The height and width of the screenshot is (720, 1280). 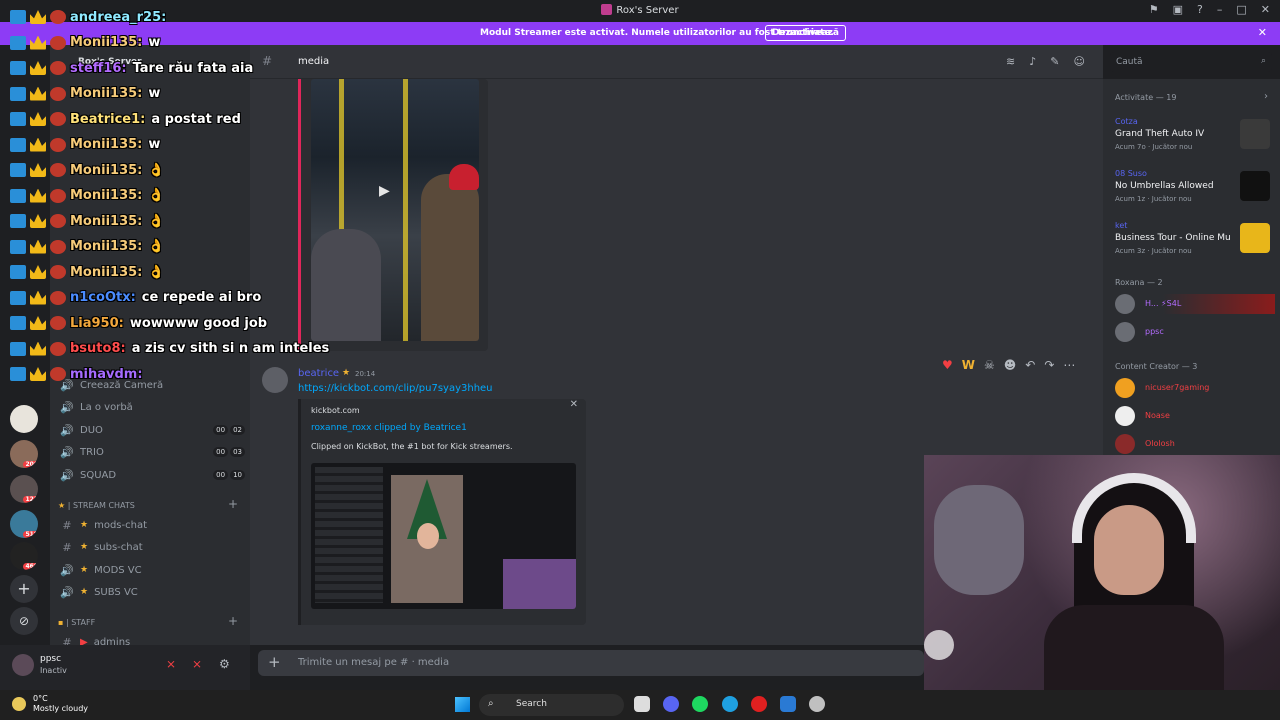 I want to click on discord-icon, so click(x=671, y=704).